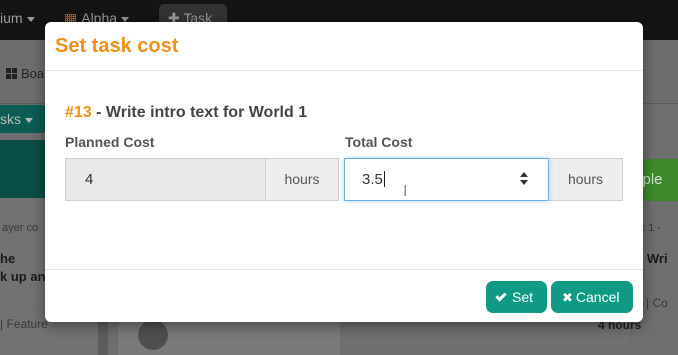  I want to click on total-cost-group: 3.5 Ι hours, so click(483, 179).